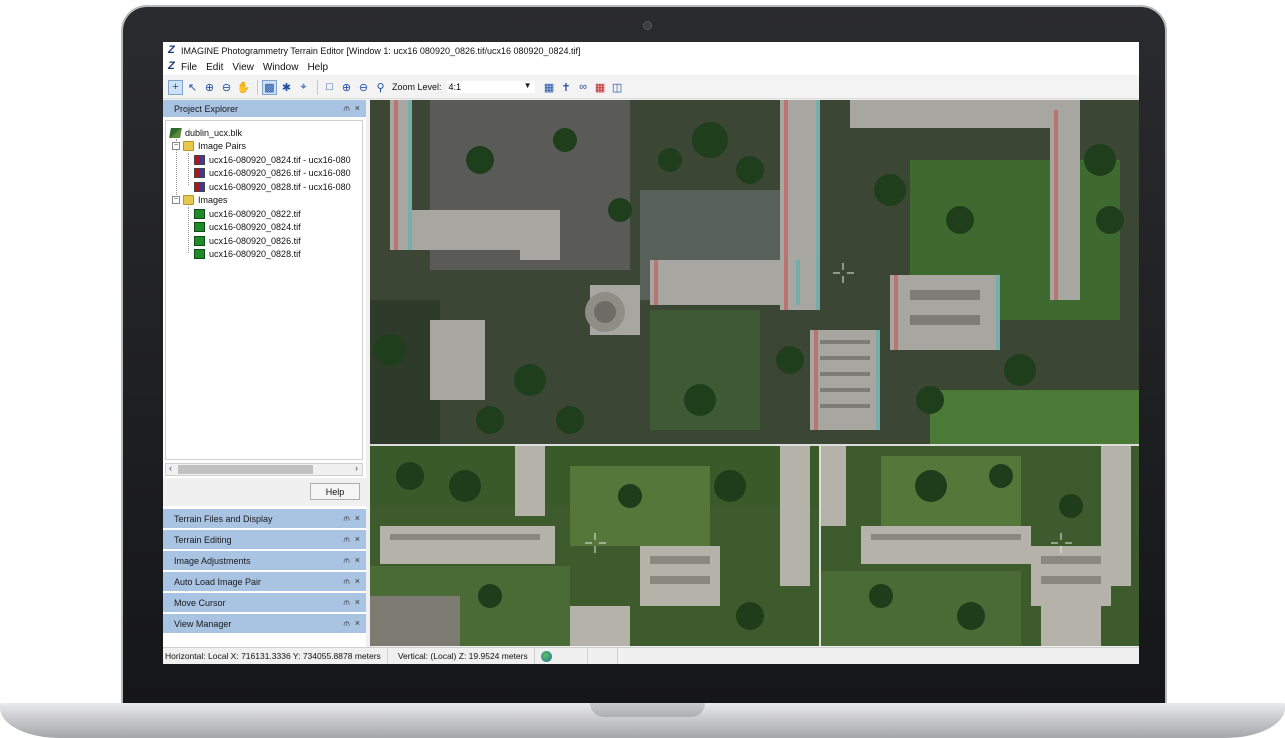 This screenshot has width=1285, height=738. I want to click on menu-view: View, so click(243, 67).